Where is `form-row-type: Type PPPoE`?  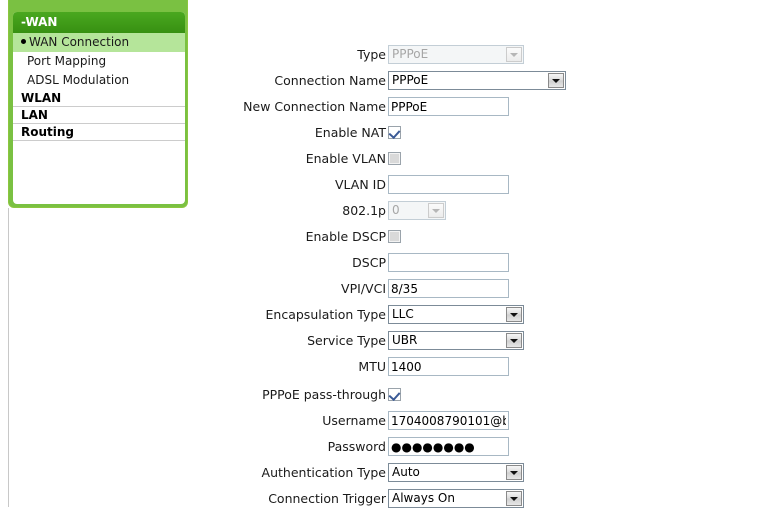
form-row-type: Type PPPoE is located at coordinates (489, 58).